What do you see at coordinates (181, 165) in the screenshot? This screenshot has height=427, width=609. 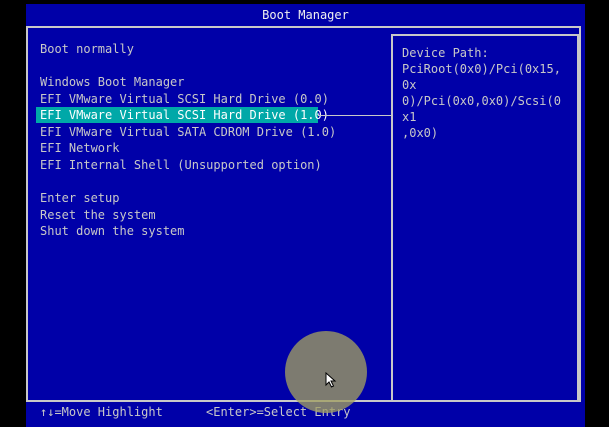 I see `menu-item-efi-internal-shell: EFI Internal Shell (Unsupported option)` at bounding box center [181, 165].